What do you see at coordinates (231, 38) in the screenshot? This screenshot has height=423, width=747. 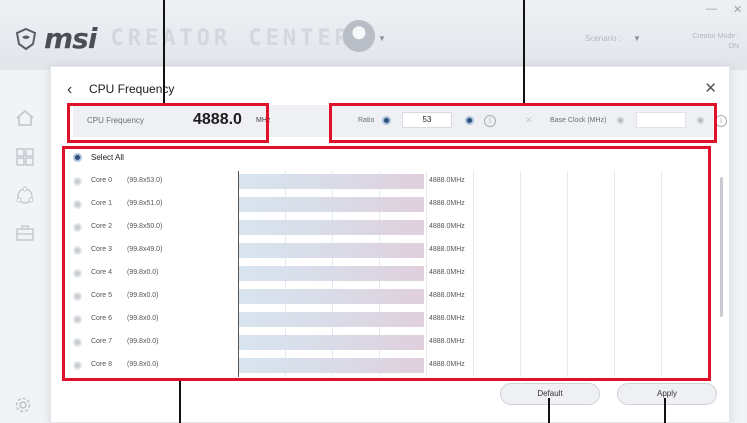 I see `product-name: CREATOR CENTER` at bounding box center [231, 38].